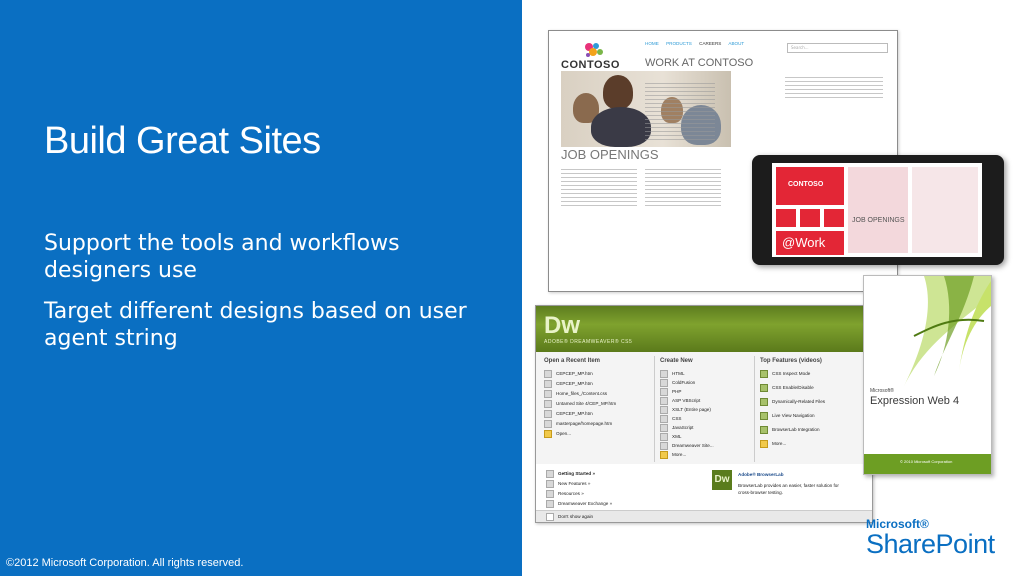  What do you see at coordinates (790, 430) in the screenshot?
I see `feature-item: BrowserLab Integration` at bounding box center [790, 430].